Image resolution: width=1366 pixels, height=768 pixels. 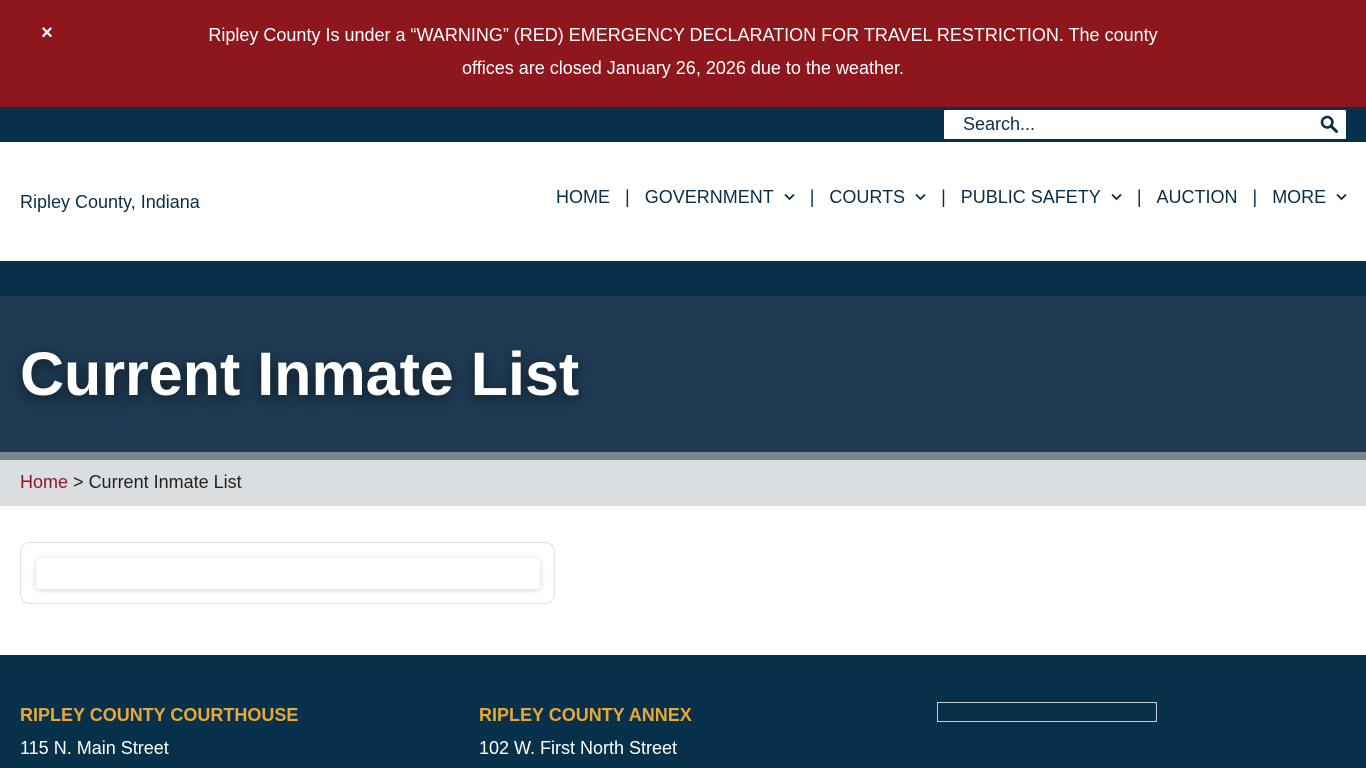 What do you see at coordinates (44, 482) in the screenshot?
I see `breadcrumb-home-link: Home` at bounding box center [44, 482].